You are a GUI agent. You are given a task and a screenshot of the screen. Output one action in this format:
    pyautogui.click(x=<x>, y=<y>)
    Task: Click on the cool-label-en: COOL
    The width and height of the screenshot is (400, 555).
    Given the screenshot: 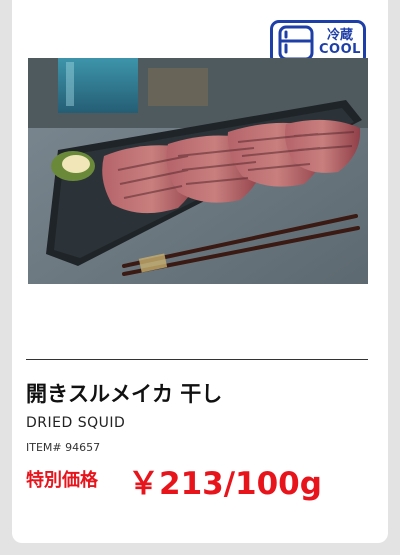 What is the action you would take?
    pyautogui.click(x=340, y=49)
    